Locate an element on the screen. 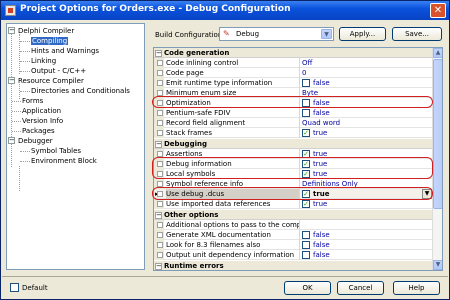  tree-item-output-cpp: Output - C/C++ is located at coordinates (58, 71).